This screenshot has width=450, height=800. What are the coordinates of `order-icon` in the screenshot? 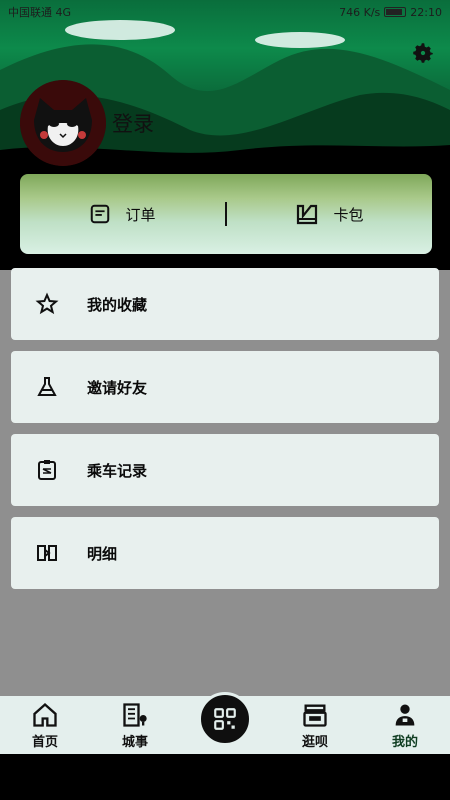 It's located at (100, 214).